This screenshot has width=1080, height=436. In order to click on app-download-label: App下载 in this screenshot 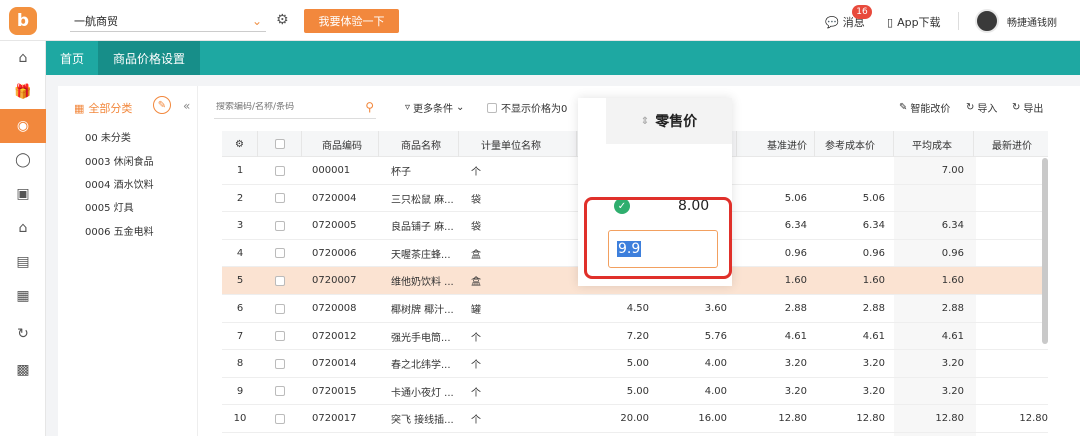, I will do `click(919, 22)`.